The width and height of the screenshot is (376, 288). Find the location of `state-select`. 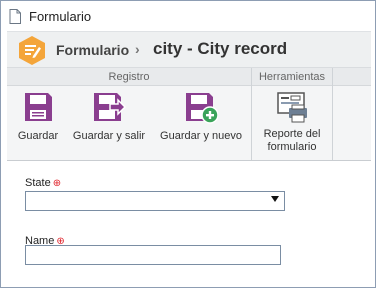

state-select is located at coordinates (155, 201).